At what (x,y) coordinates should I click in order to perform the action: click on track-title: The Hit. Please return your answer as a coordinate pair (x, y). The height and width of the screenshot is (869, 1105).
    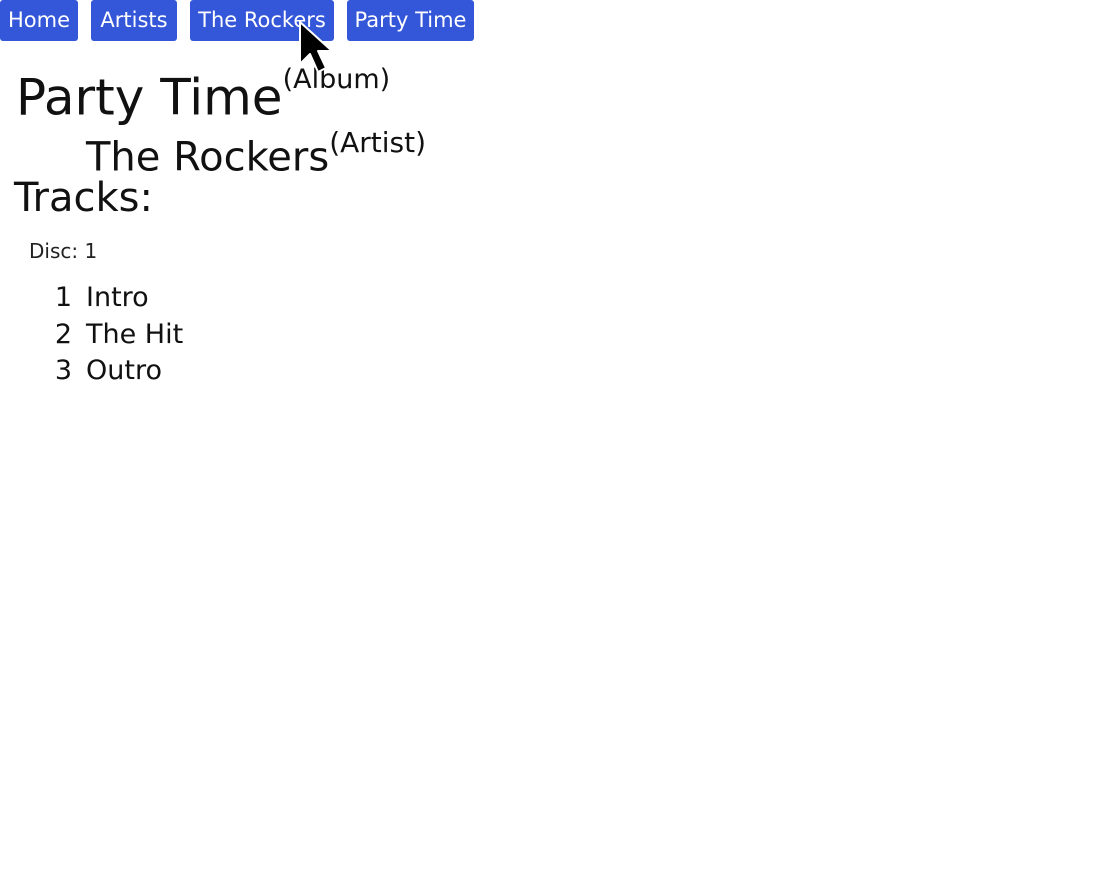
    Looking at the image, I should click on (134, 335).